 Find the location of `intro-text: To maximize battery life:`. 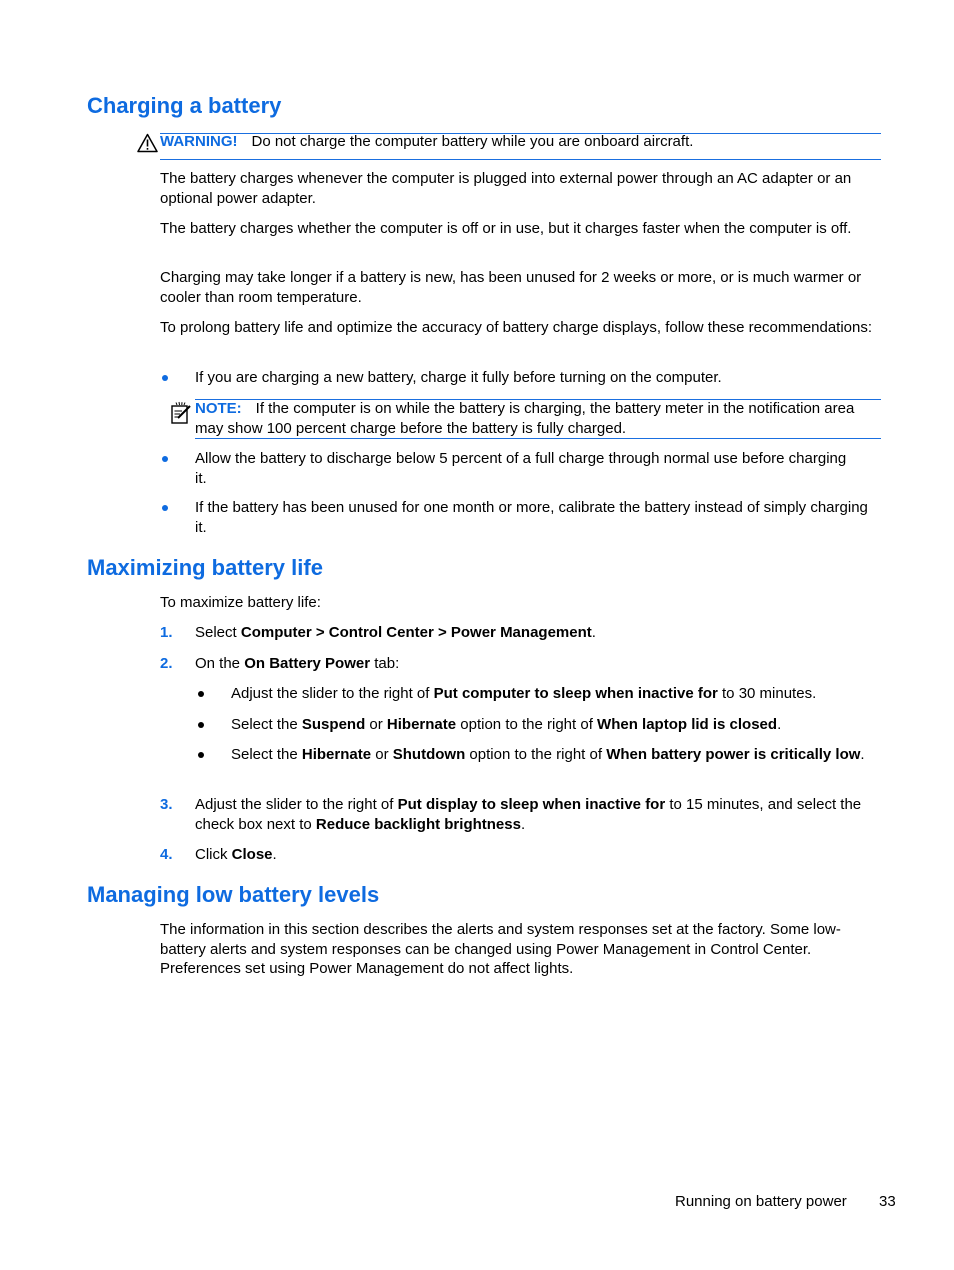

intro-text: To maximize battery life: is located at coordinates (240, 602).